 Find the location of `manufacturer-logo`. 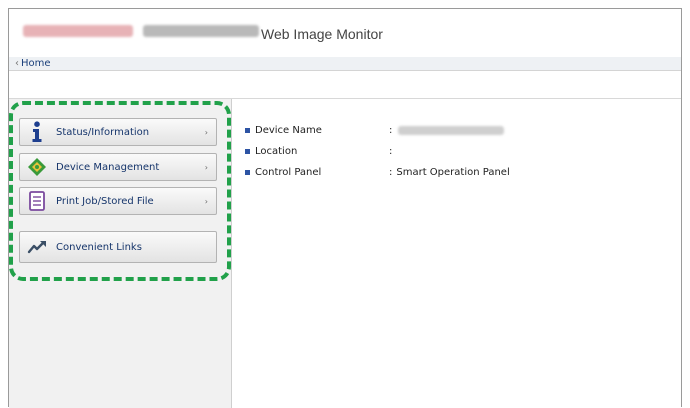

manufacturer-logo is located at coordinates (78, 31).